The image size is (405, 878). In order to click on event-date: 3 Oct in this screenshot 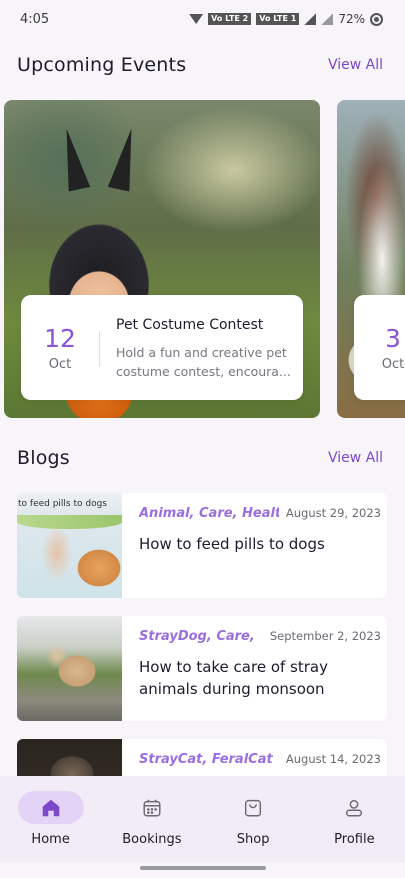, I will do `click(379, 347)`.